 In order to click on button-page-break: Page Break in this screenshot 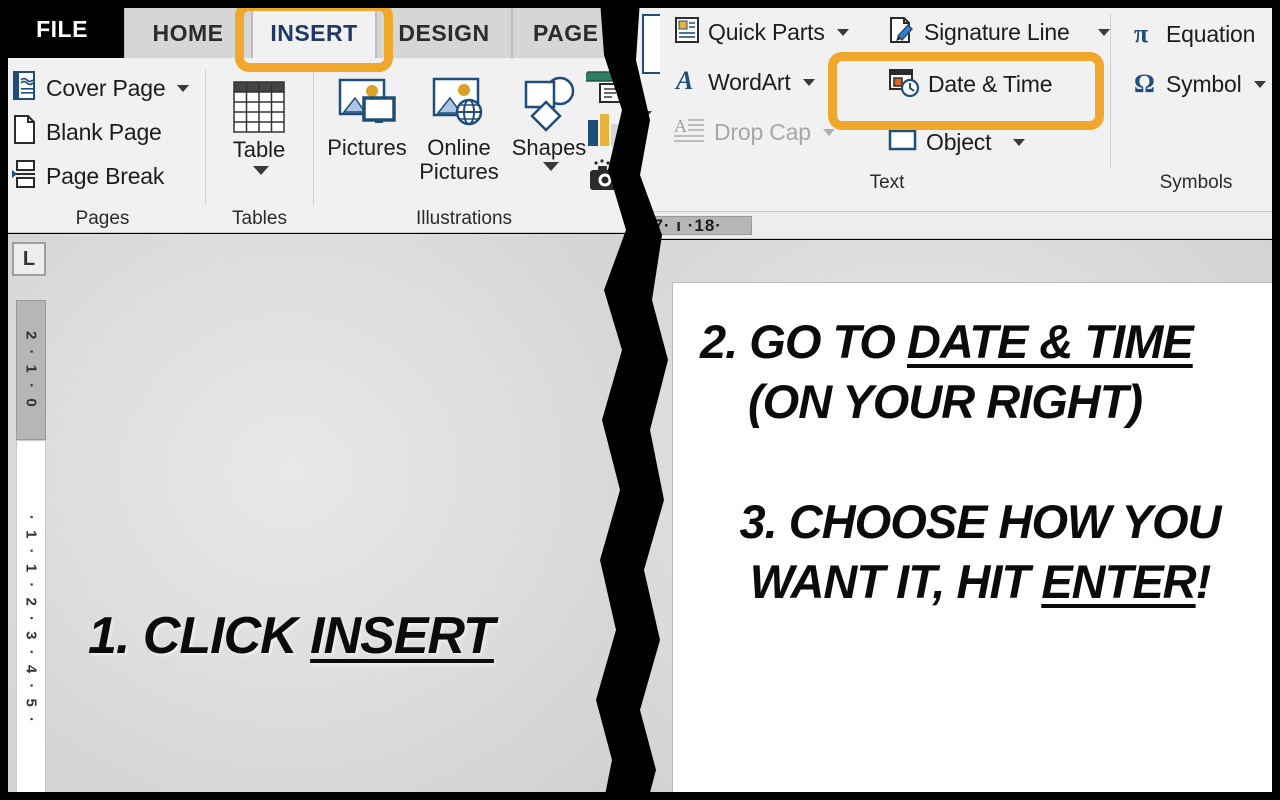, I will do `click(97, 176)`.